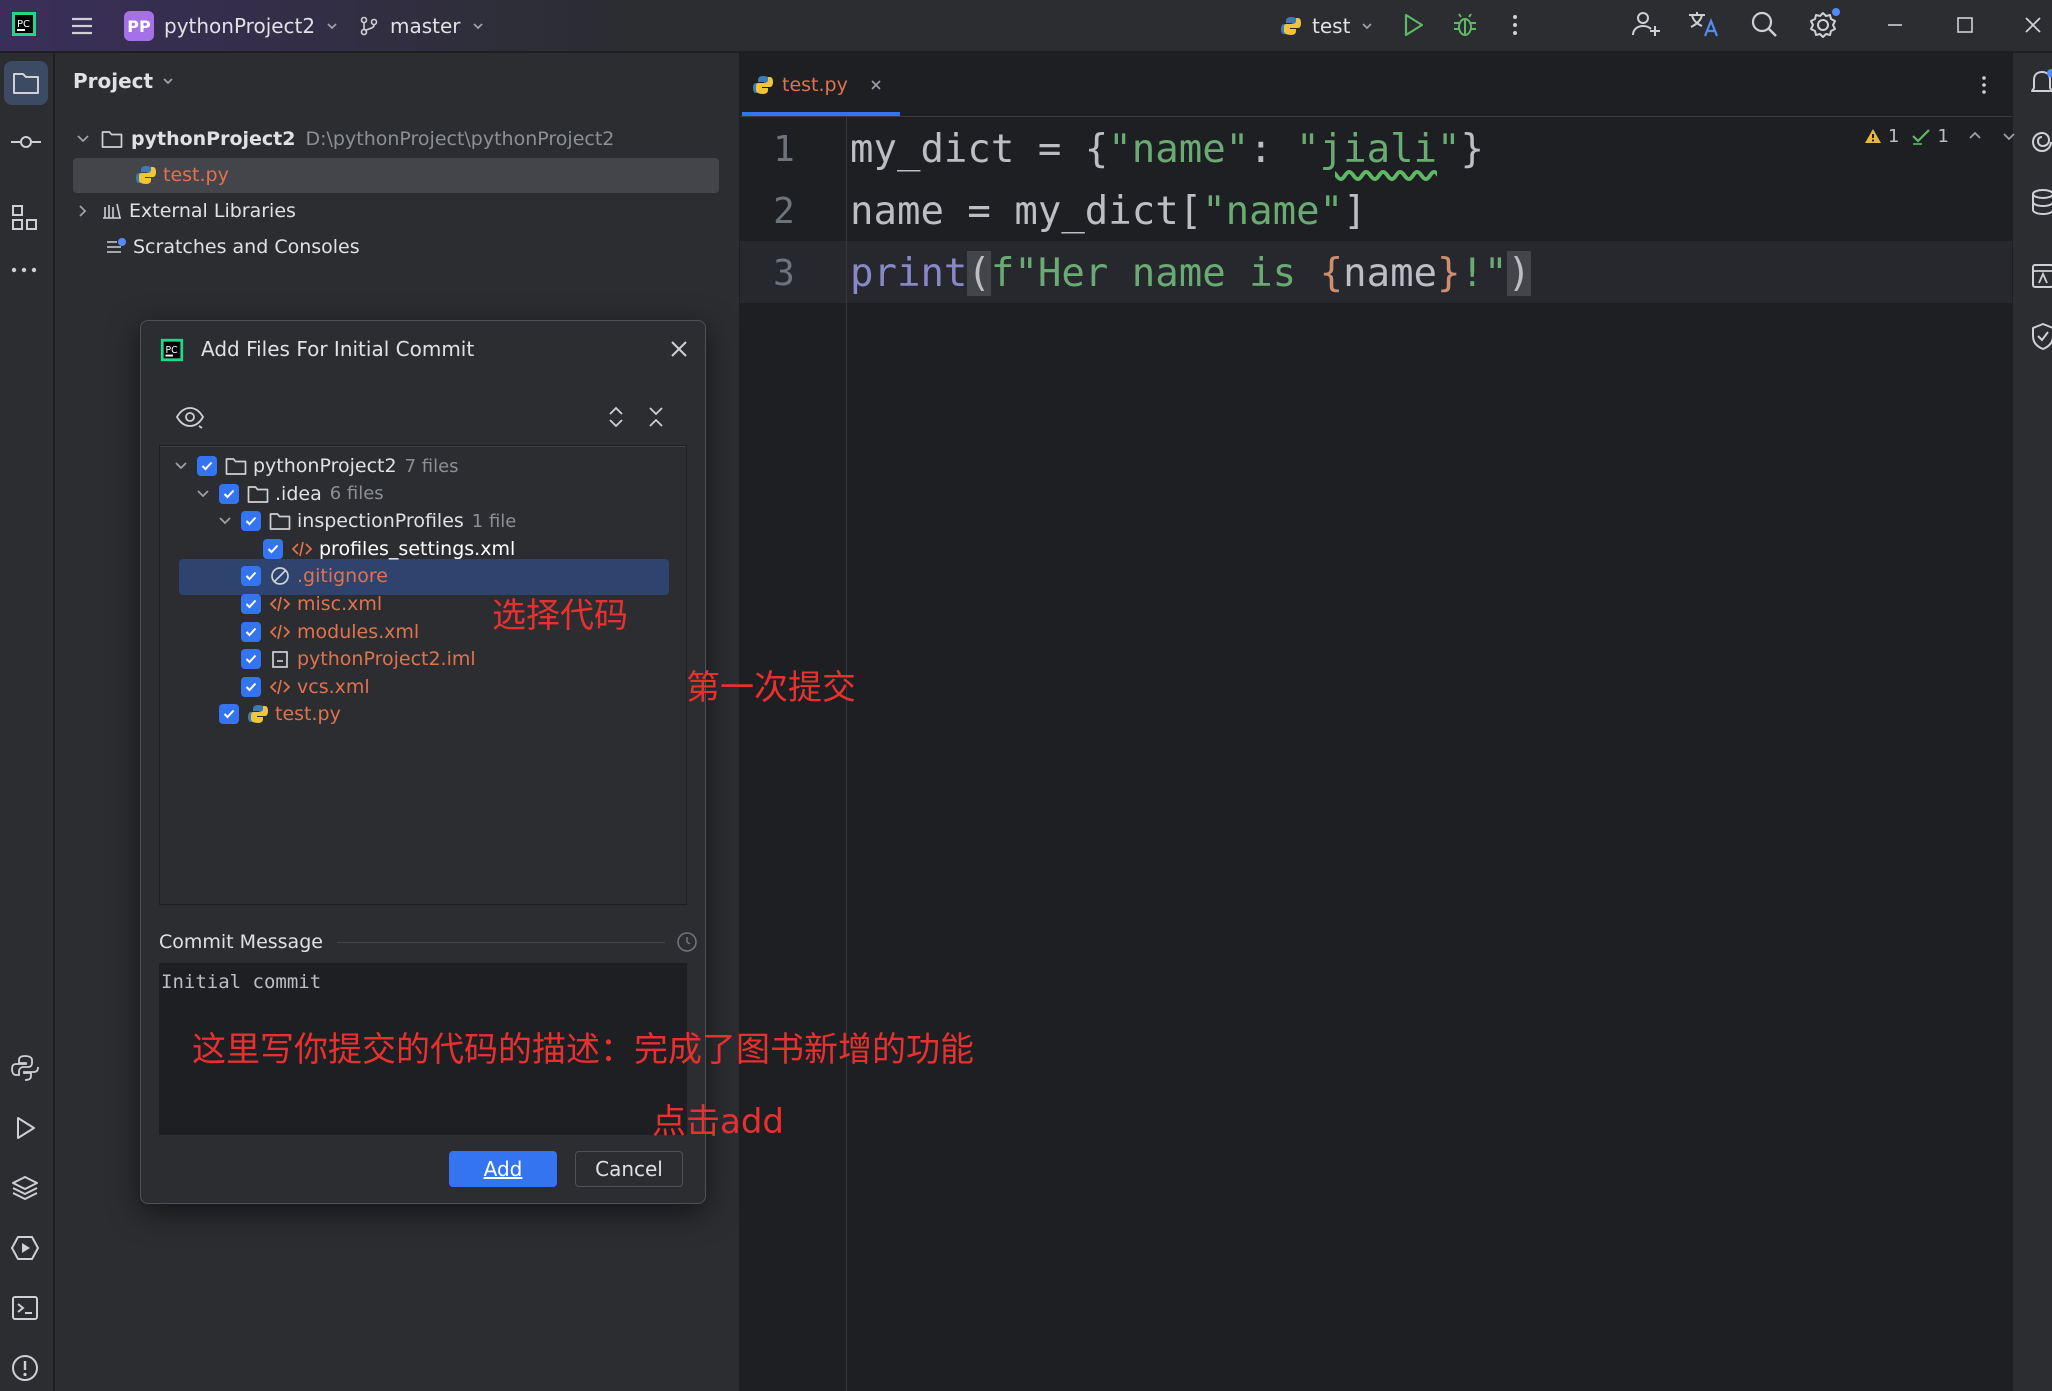 The height and width of the screenshot is (1391, 2052). I want to click on main-menu-icon, so click(82, 26).